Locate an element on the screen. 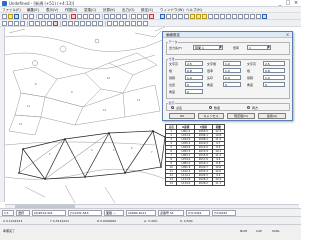  delete-icon is located at coordinates (151, 16).